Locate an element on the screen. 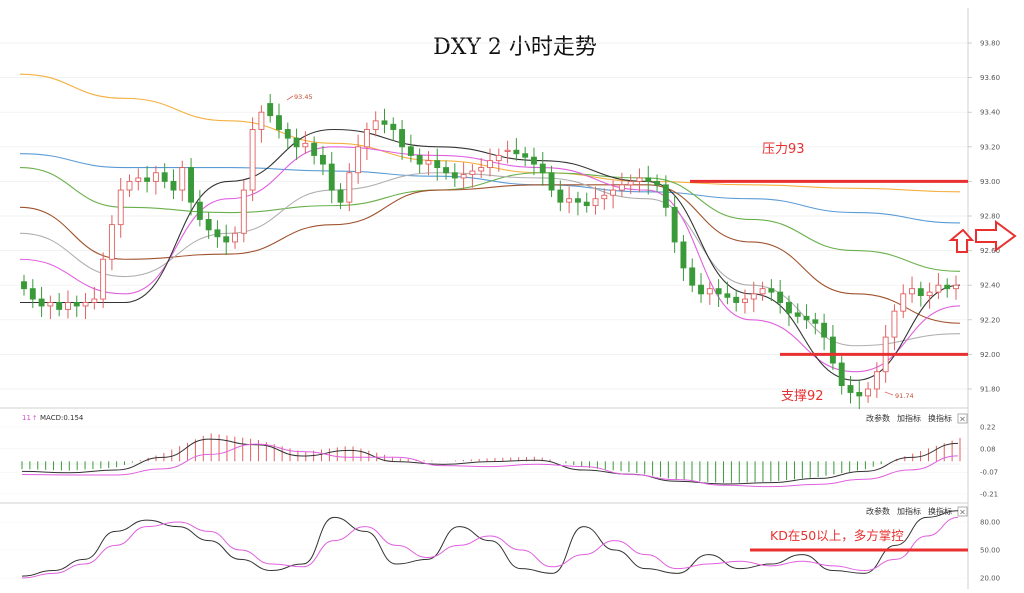  chart-title: DXY 2 小时走势 is located at coordinates (515, 47).